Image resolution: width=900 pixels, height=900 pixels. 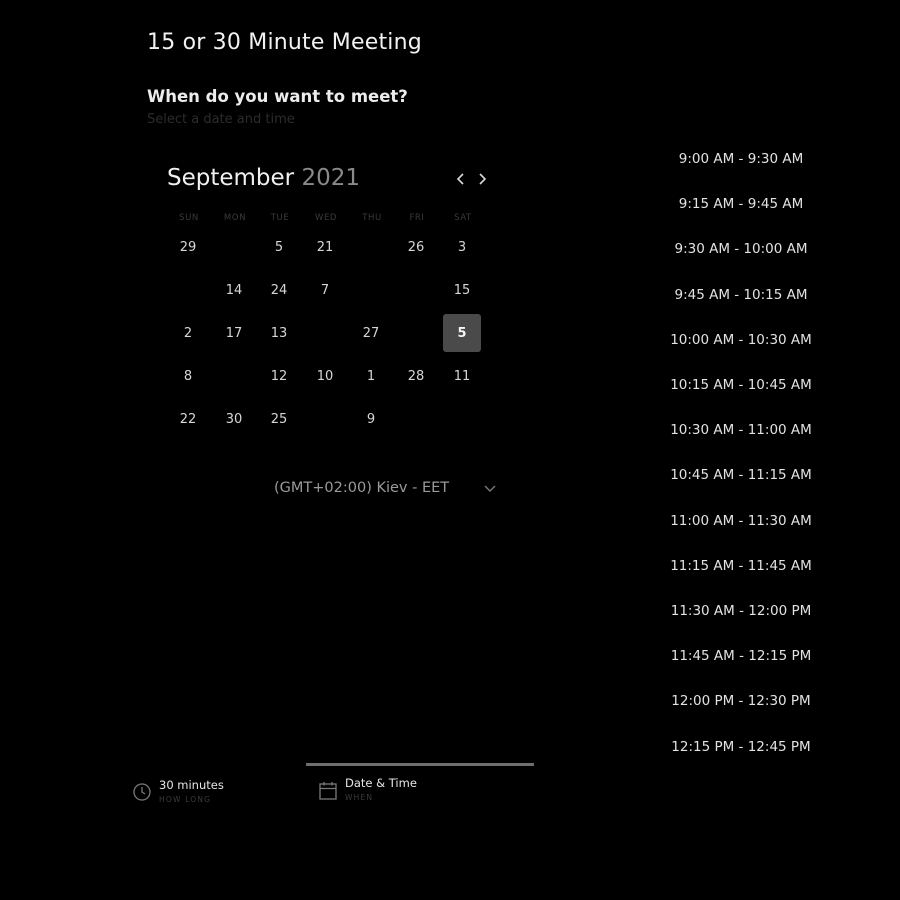 I want to click on time-slot-button: 11:45 AM - 12:15 PM, so click(x=741, y=656).